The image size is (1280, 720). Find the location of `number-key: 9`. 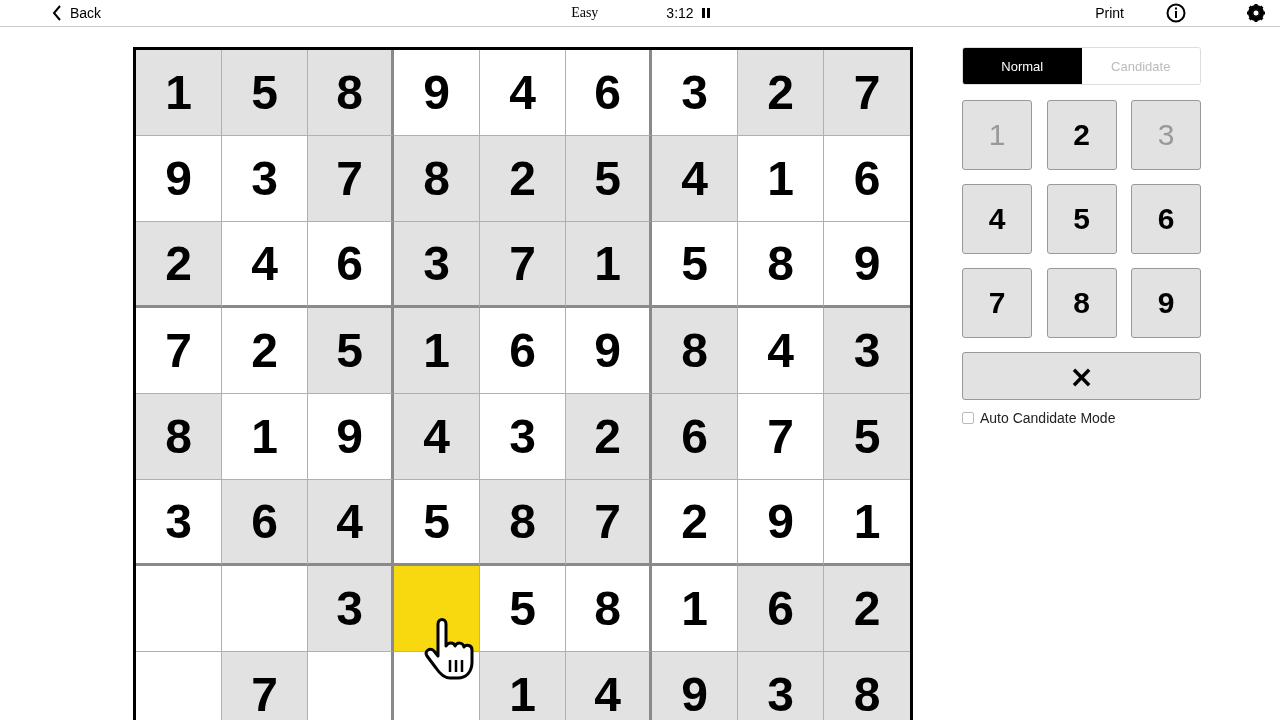

number-key: 9 is located at coordinates (1166, 303).